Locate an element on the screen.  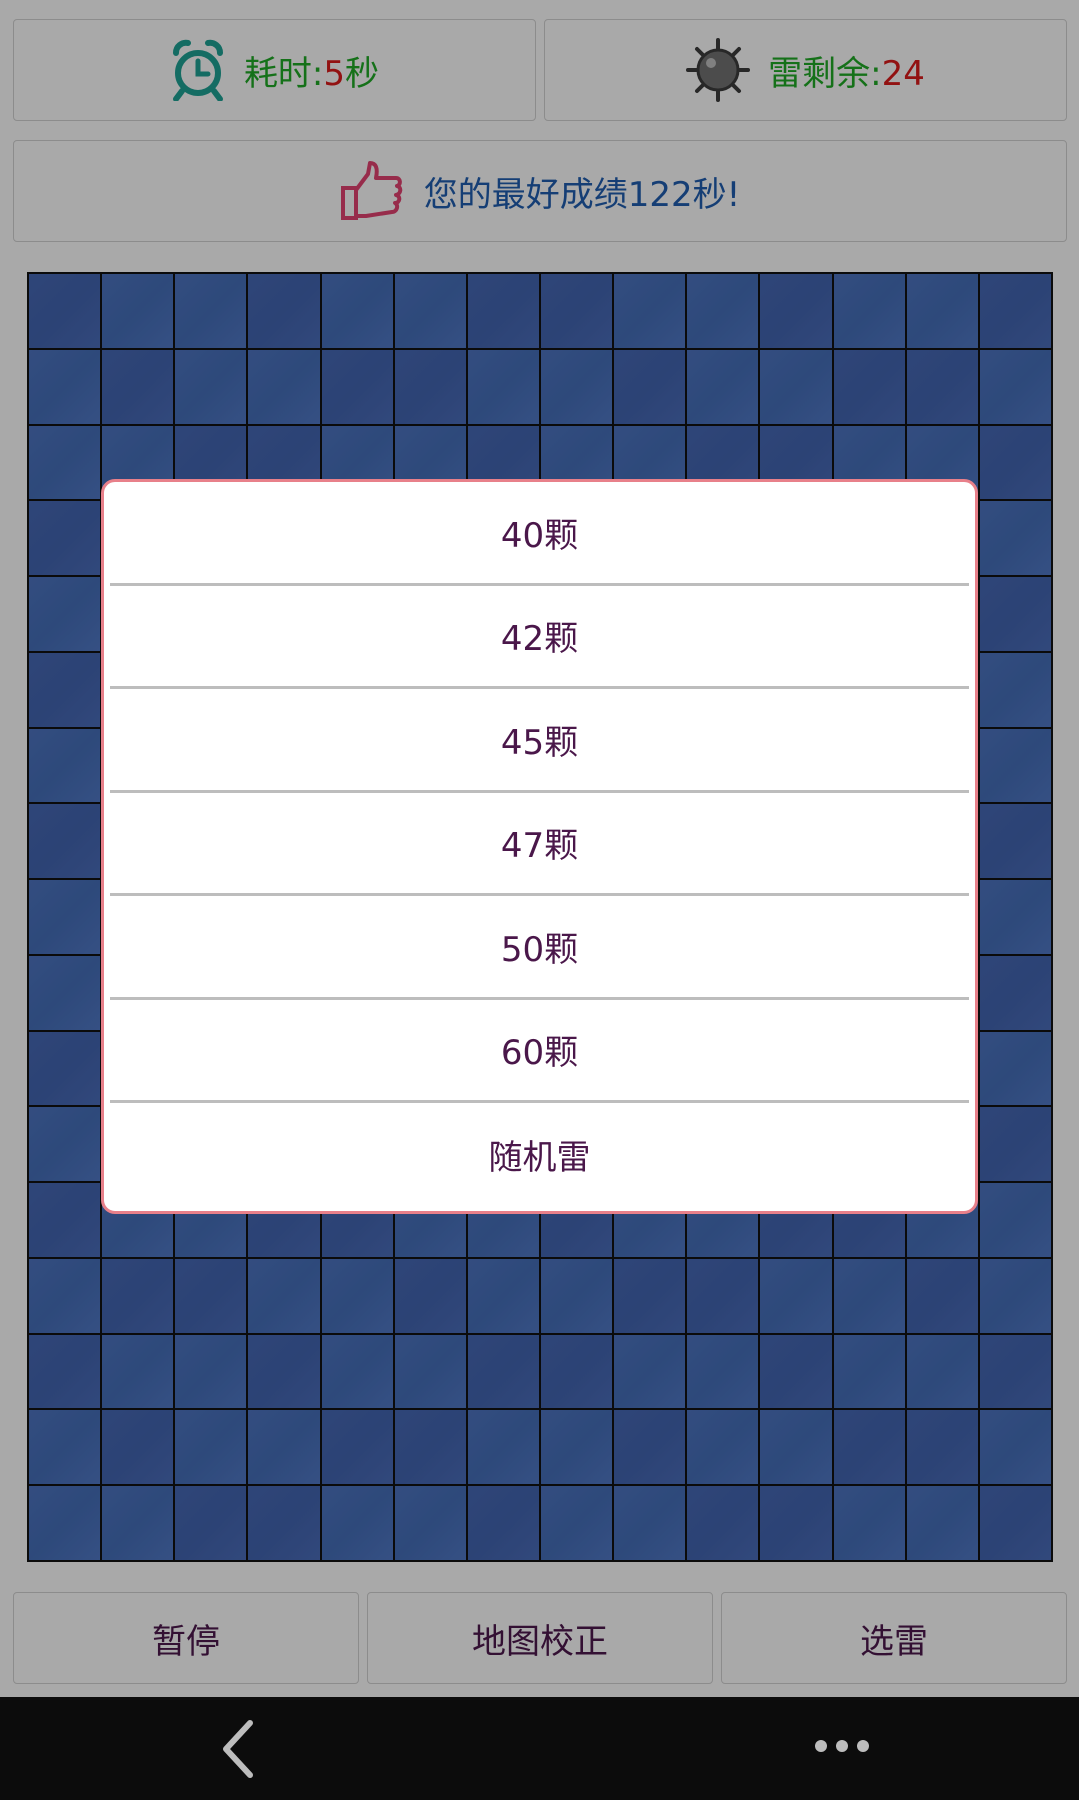
mine-count-option: 60颗 is located at coordinates (539, 1051).